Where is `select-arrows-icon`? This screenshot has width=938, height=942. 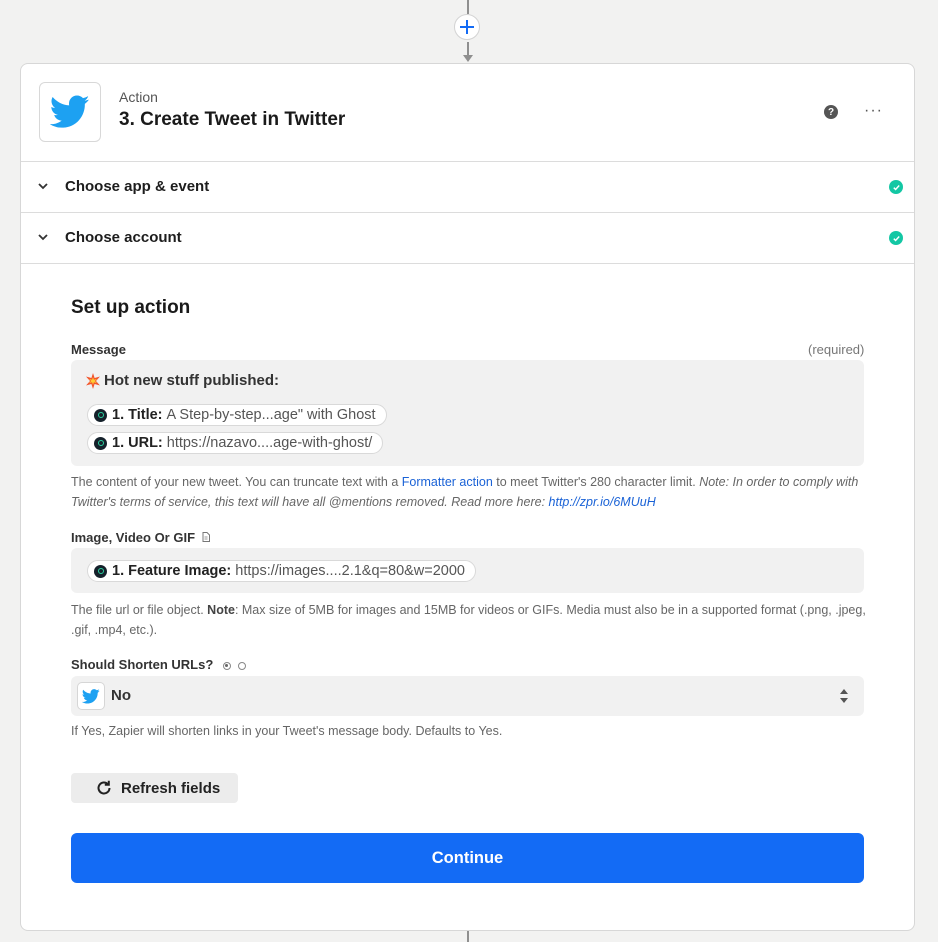
select-arrows-icon is located at coordinates (844, 696).